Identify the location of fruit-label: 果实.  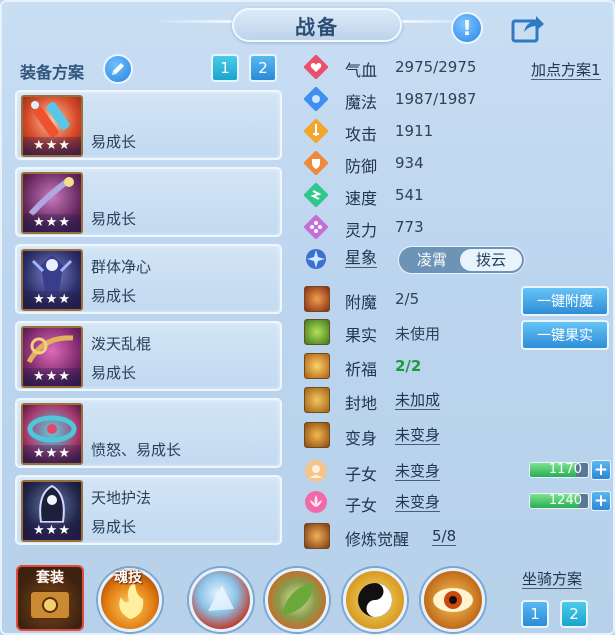
(361, 335).